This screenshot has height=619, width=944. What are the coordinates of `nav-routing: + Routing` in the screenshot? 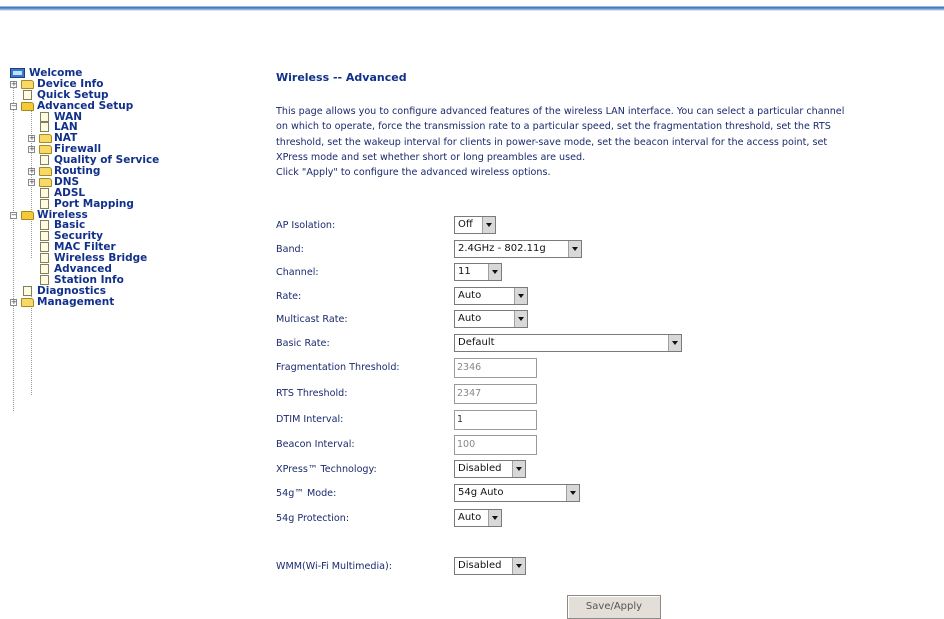 It's located at (110, 171).